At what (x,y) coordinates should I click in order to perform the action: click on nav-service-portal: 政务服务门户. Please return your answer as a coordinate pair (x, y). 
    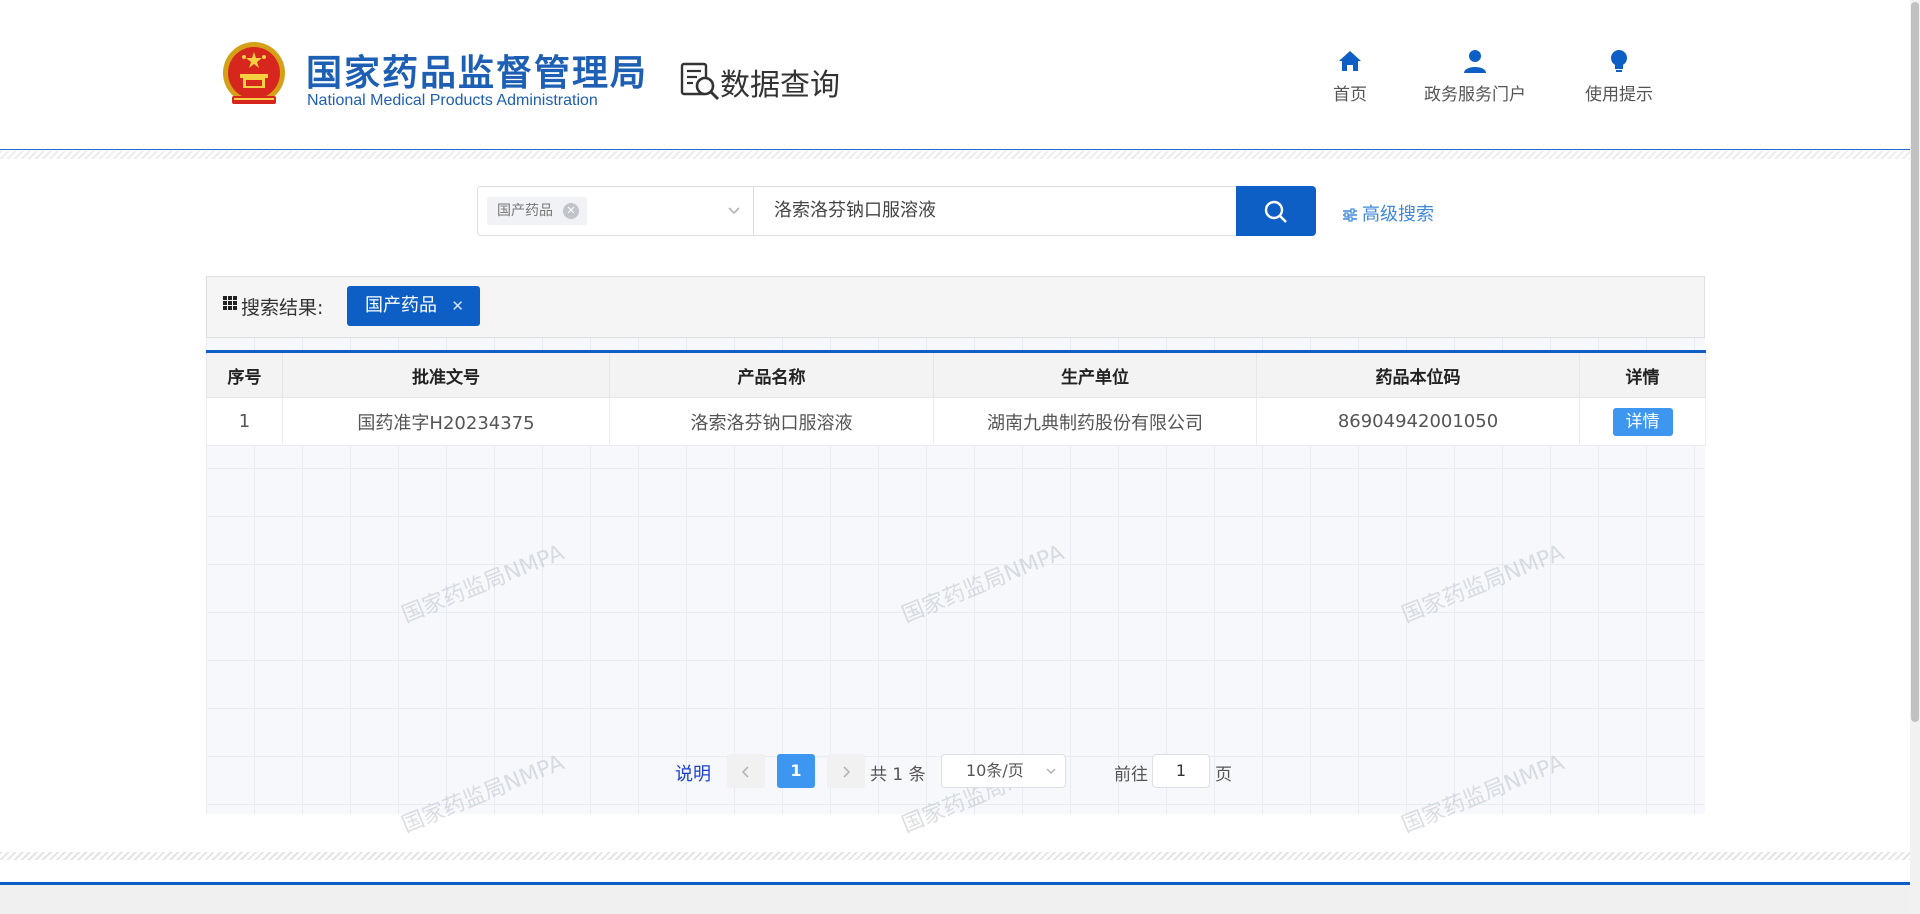
    Looking at the image, I should click on (1475, 76).